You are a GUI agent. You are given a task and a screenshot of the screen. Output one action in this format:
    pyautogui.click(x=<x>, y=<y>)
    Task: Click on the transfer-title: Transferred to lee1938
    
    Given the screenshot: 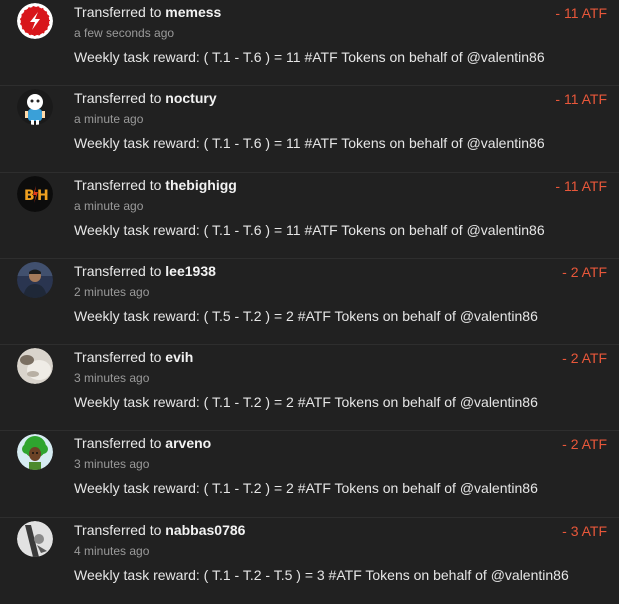 What is the action you would take?
    pyautogui.click(x=145, y=271)
    